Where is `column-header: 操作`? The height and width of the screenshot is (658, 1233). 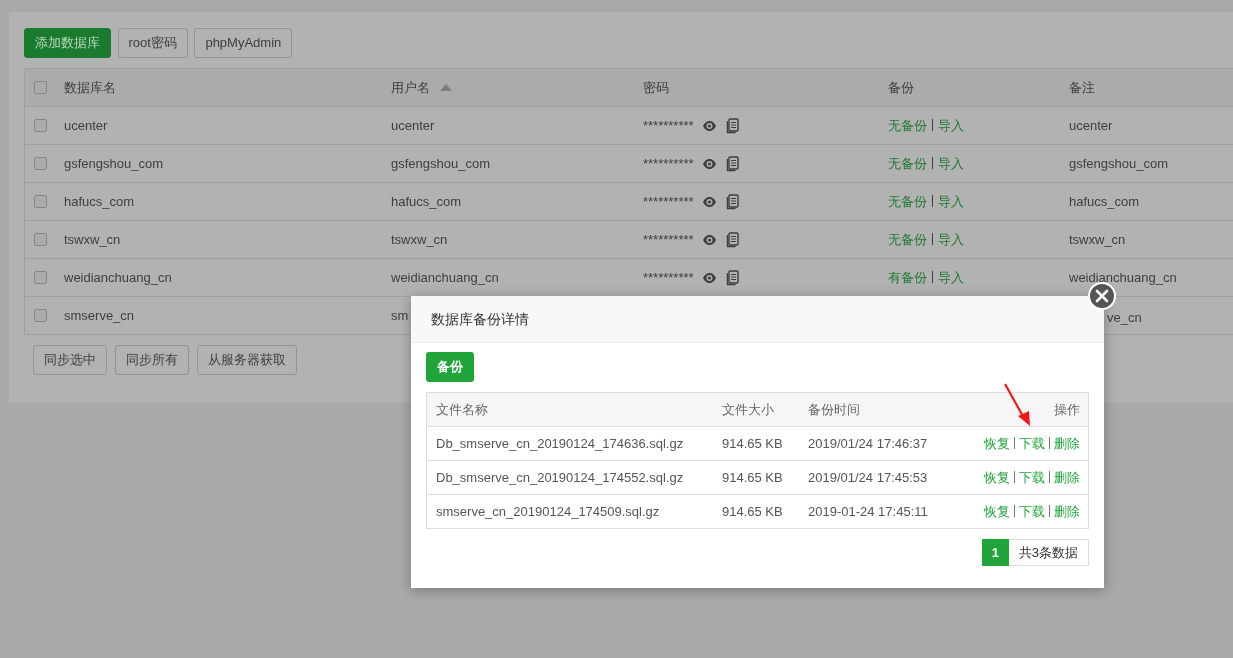
column-header: 操作 is located at coordinates (1067, 409).